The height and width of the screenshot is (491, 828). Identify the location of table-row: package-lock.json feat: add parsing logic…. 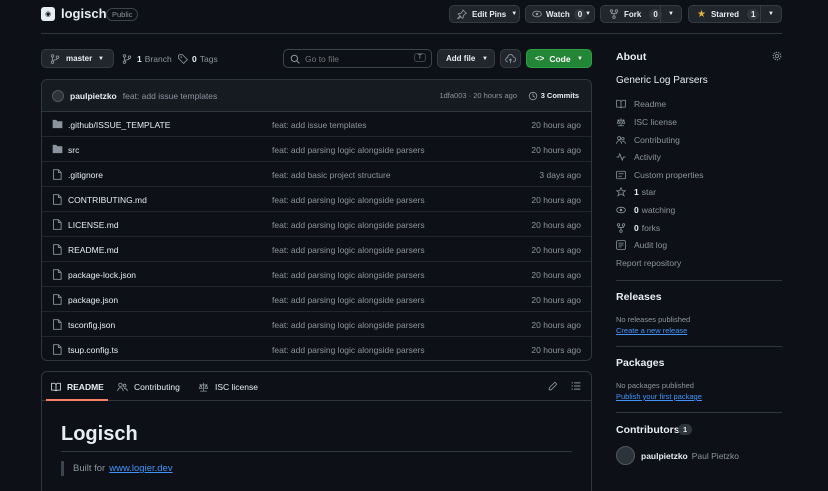
(316, 274).